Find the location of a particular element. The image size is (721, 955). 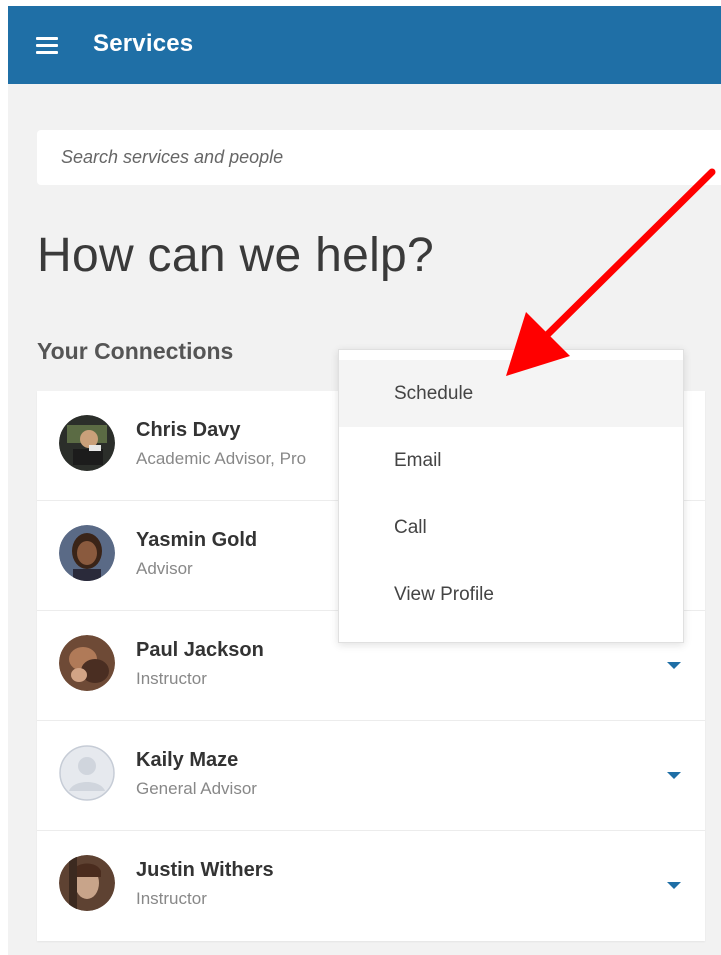

app-title: Services is located at coordinates (143, 43).